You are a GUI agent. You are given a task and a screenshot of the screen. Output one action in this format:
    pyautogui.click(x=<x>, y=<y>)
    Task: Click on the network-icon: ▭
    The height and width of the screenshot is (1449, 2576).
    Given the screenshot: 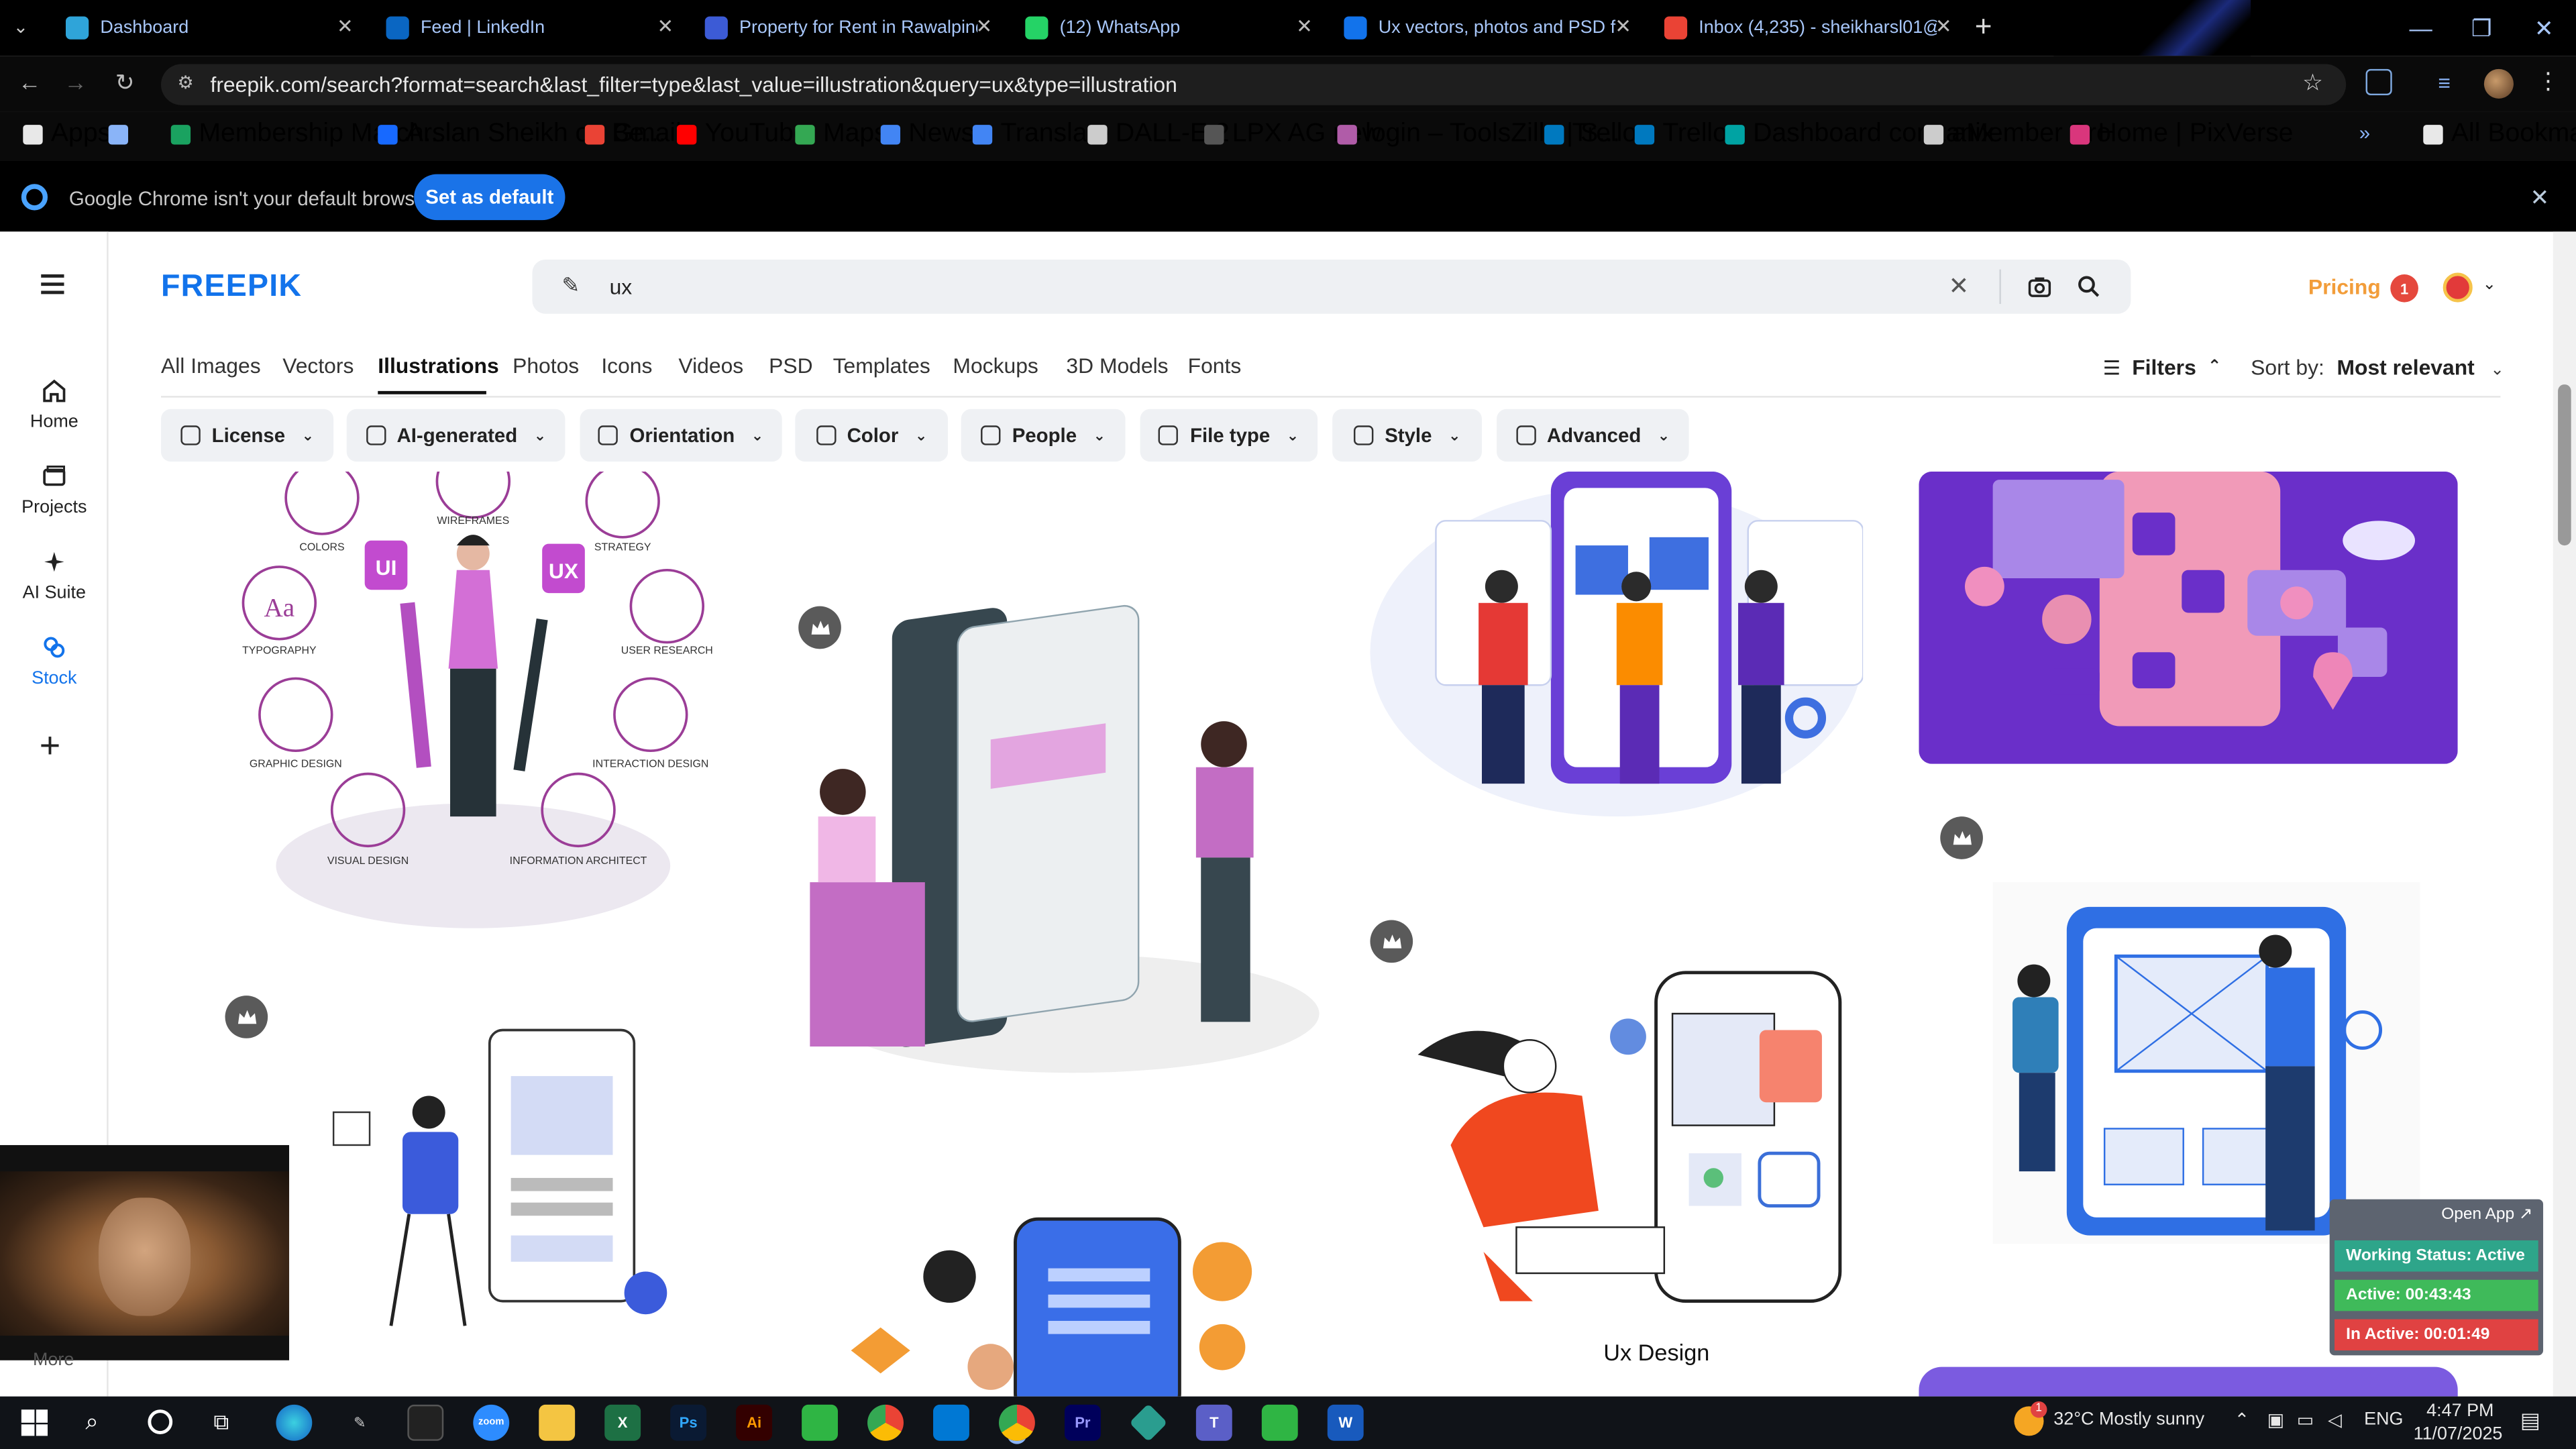 What is the action you would take?
    pyautogui.click(x=2305, y=1420)
    